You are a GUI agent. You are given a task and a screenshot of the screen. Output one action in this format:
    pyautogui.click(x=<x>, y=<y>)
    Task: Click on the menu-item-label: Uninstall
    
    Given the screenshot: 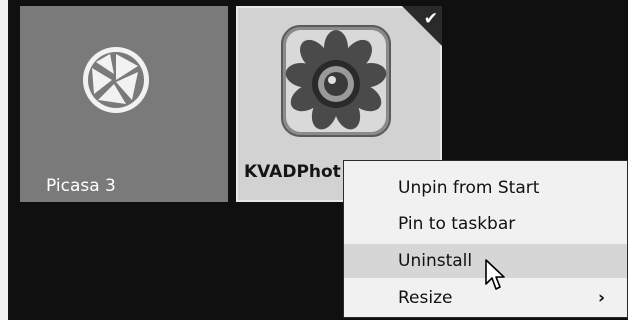 What is the action you would take?
    pyautogui.click(x=435, y=261)
    